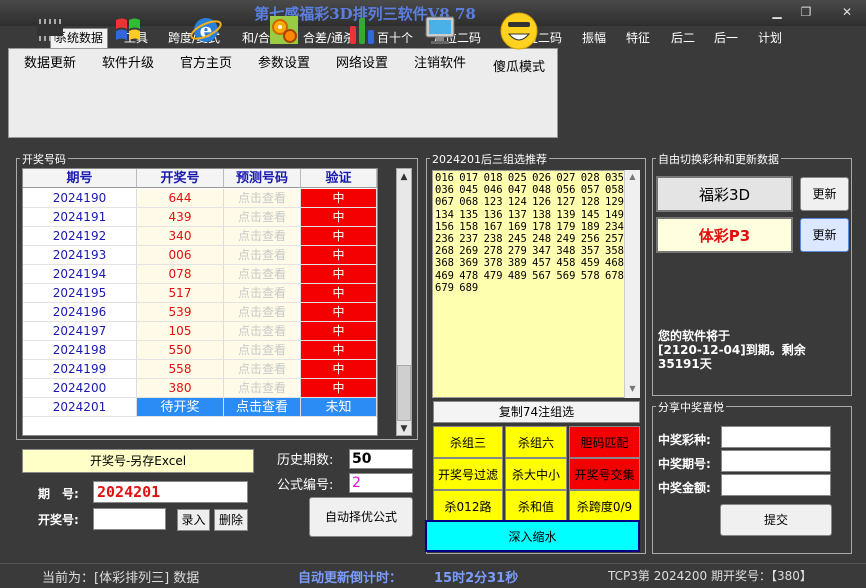  What do you see at coordinates (468, 474) in the screenshot?
I see `filter-button-3: 开奖号过滤` at bounding box center [468, 474].